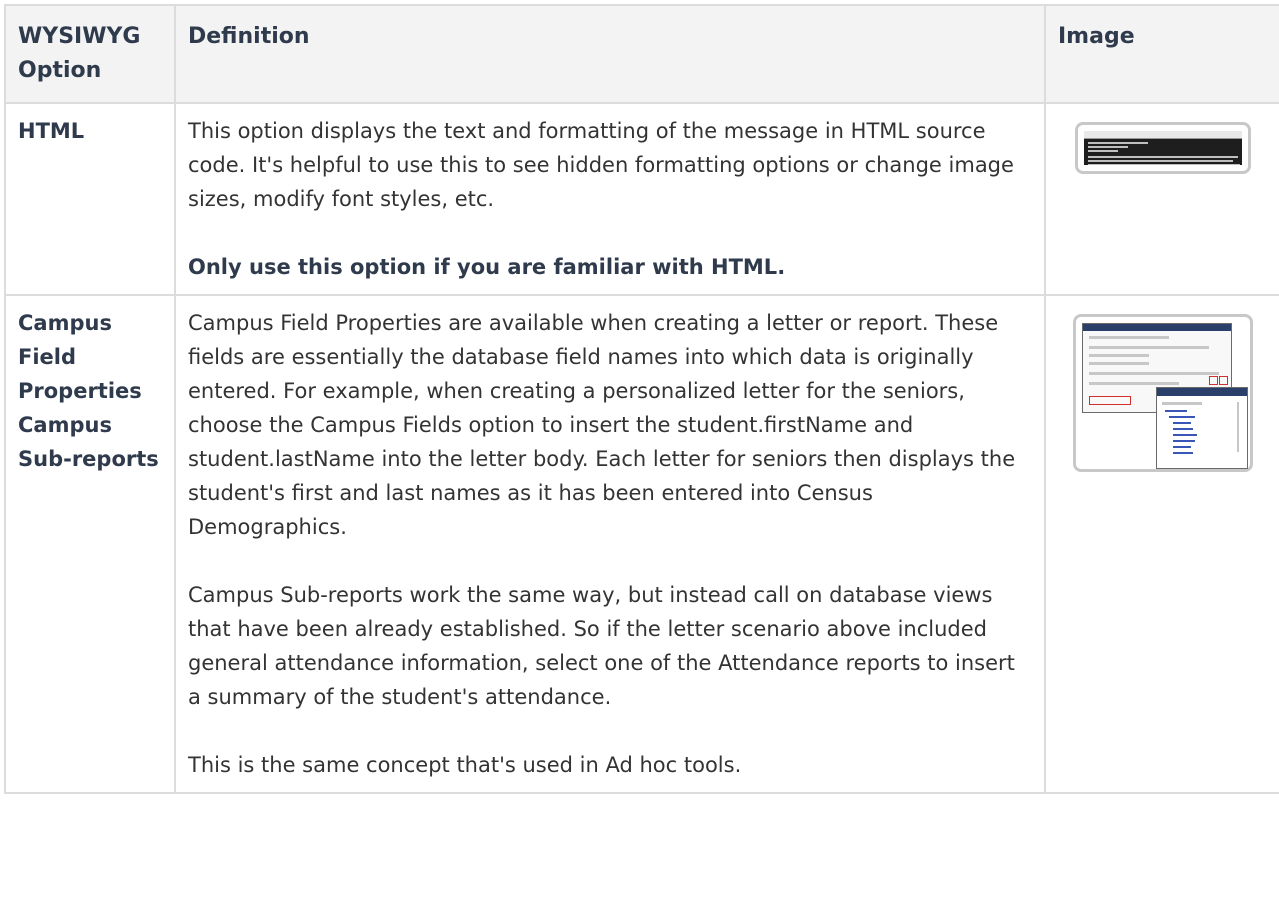 This screenshot has width=1279, height=908. I want to click on header-image: Image, so click(1161, 54).